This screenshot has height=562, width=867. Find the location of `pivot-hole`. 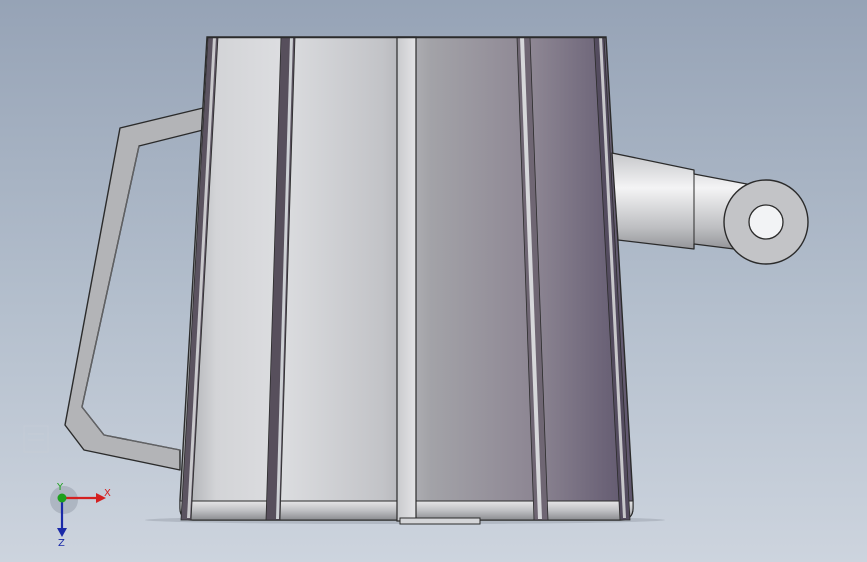

pivot-hole is located at coordinates (766, 222).